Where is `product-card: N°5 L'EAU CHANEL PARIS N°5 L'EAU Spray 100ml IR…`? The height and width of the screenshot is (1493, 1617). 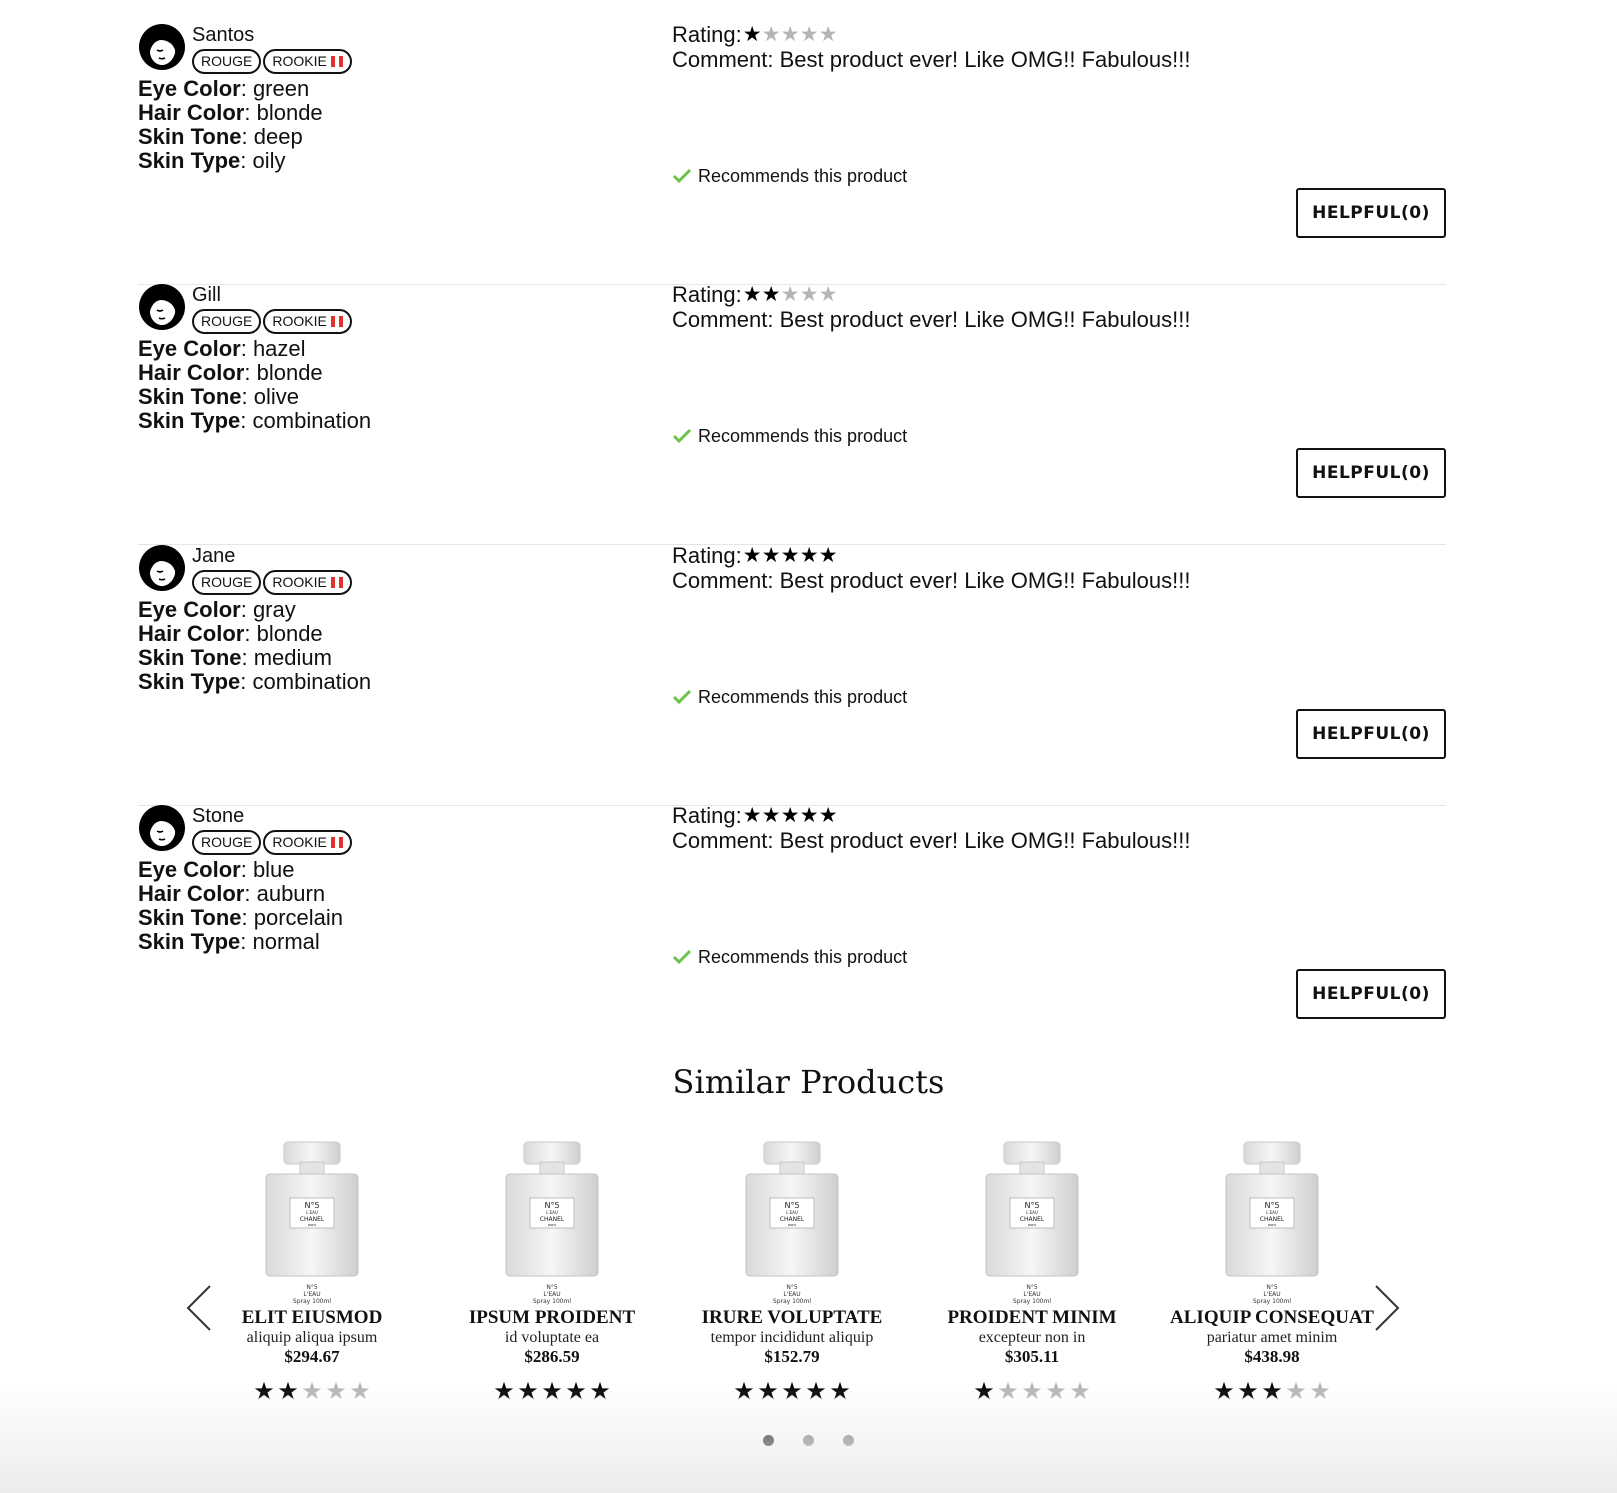 product-card: N°5 L'EAU CHANEL PARIS N°5 L'EAU Spray 100ml IR… is located at coordinates (792, 1272).